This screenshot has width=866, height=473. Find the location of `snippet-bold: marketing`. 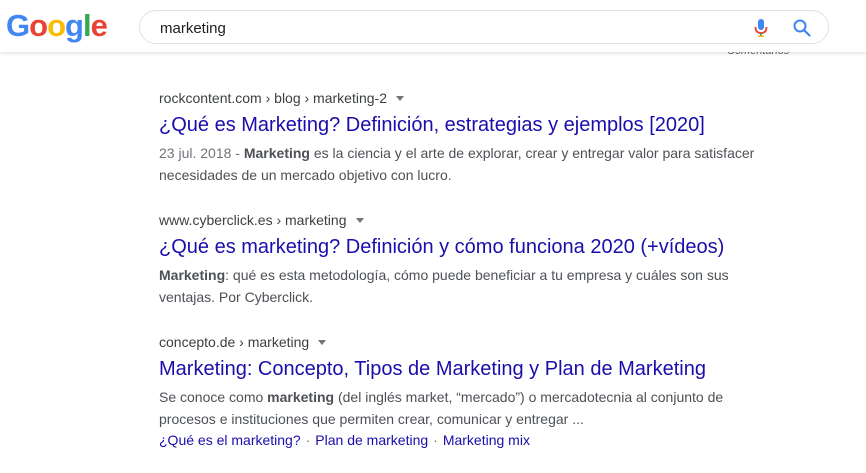

snippet-bold: marketing is located at coordinates (301, 397).